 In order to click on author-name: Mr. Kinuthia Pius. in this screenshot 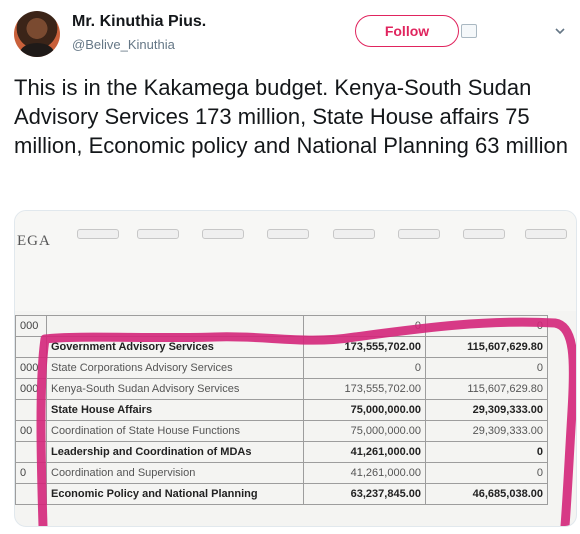, I will do `click(139, 22)`.